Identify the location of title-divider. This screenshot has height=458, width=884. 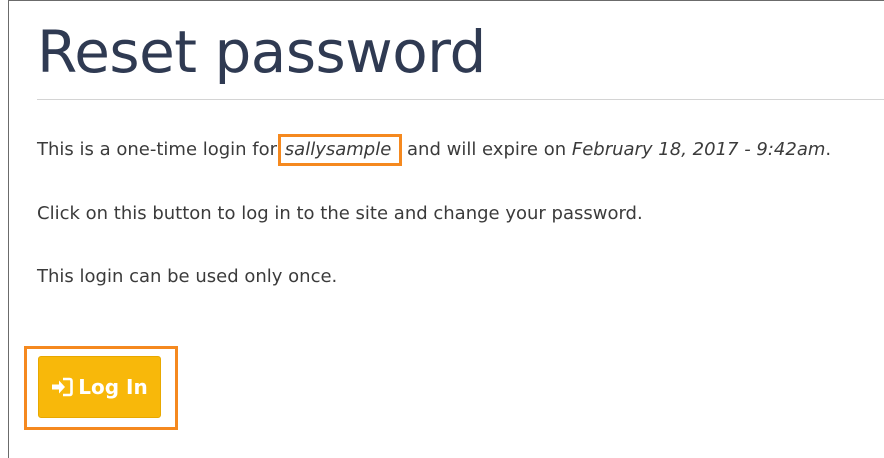
(460, 99).